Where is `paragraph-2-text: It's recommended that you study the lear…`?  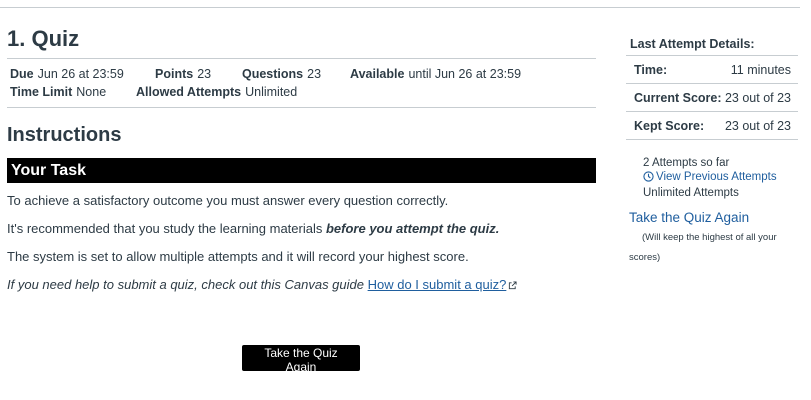 paragraph-2-text: It's recommended that you study the lear… is located at coordinates (166, 228).